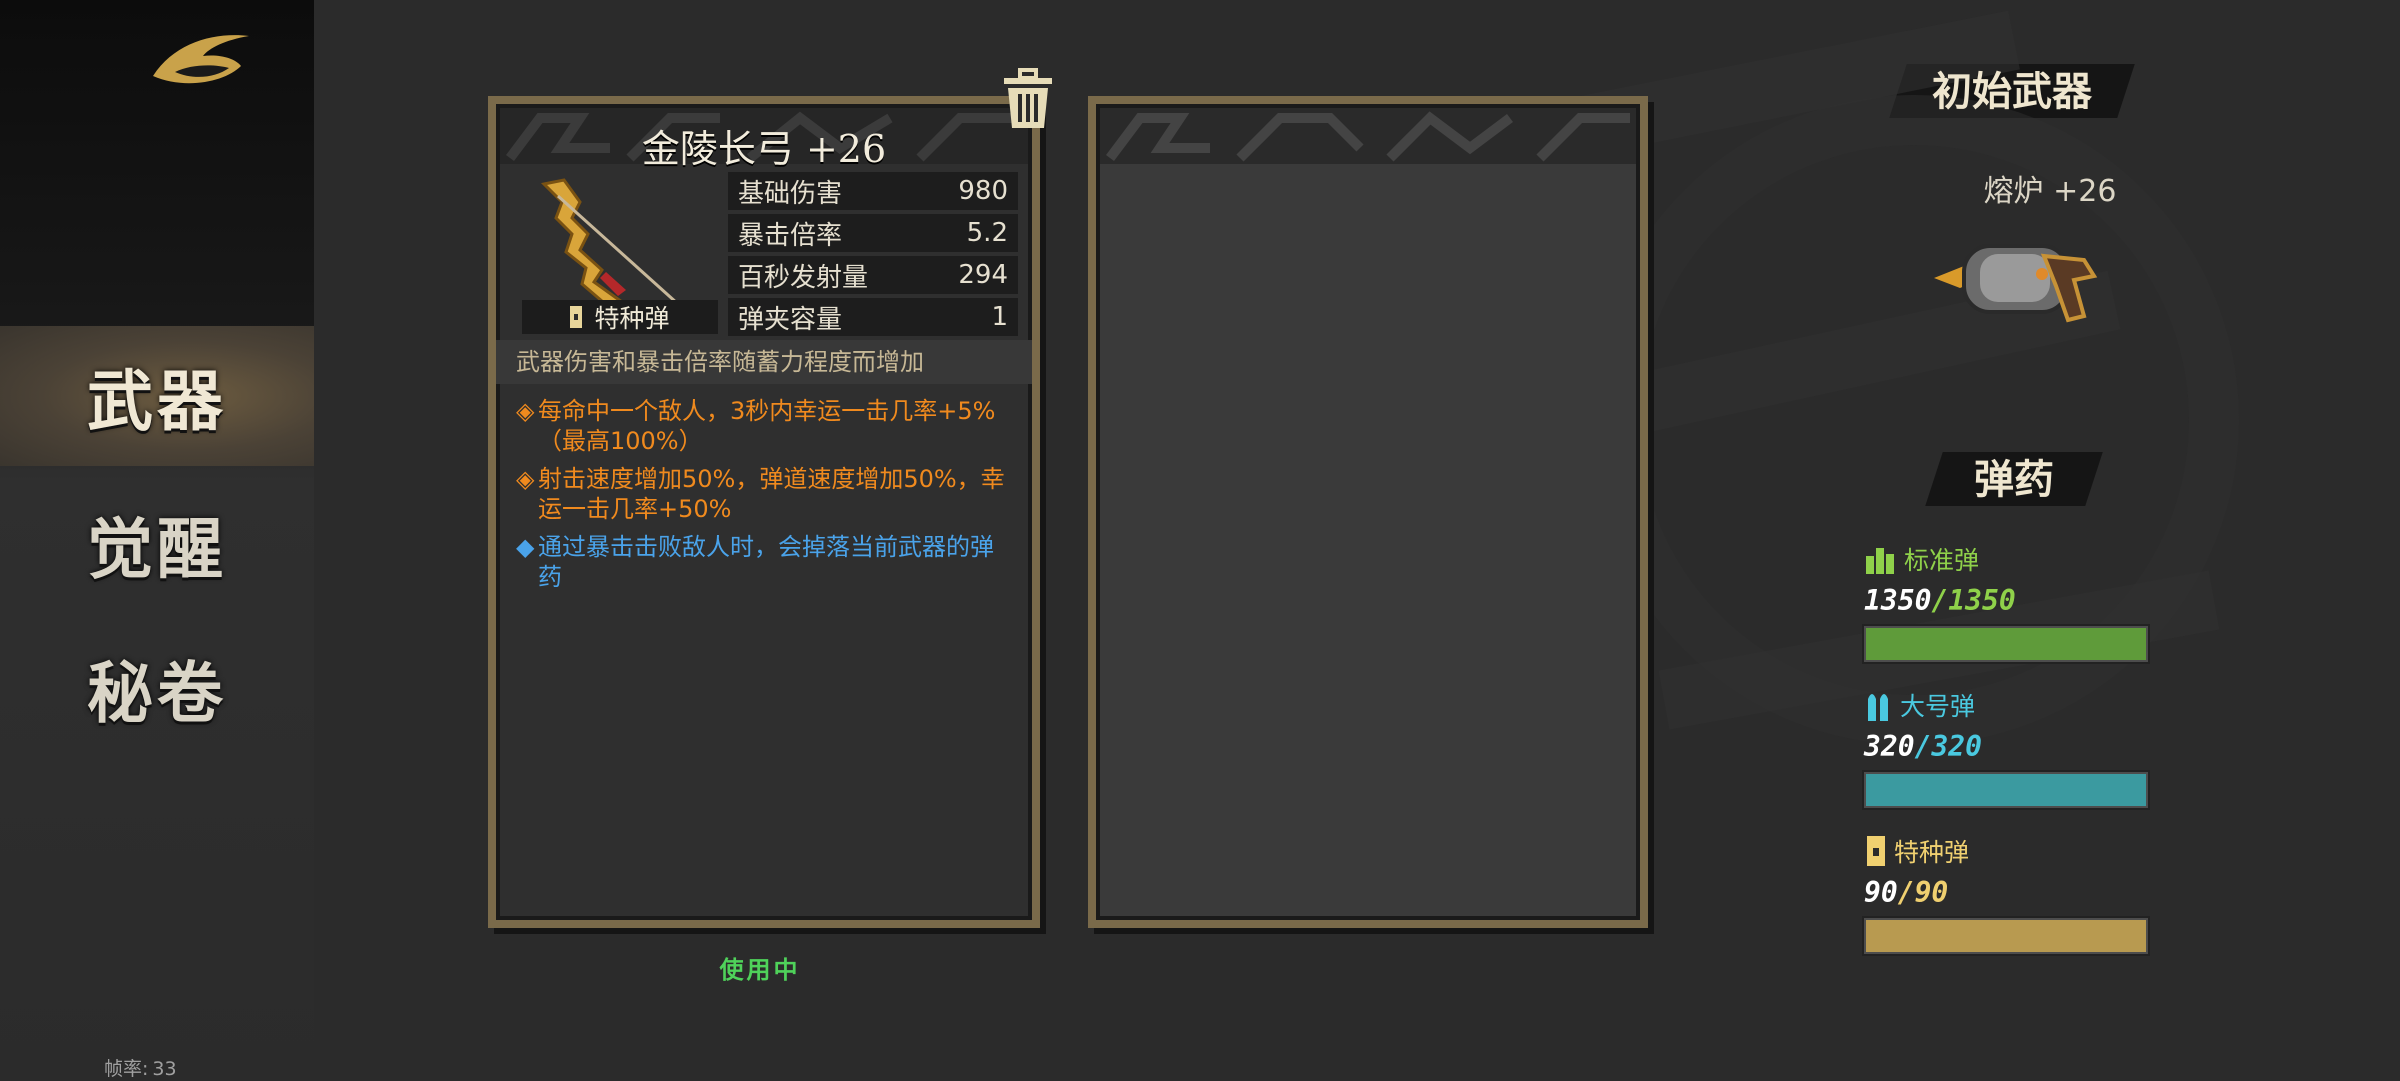 The height and width of the screenshot is (1081, 2400). I want to click on ammo-max: 1350, so click(1982, 600).